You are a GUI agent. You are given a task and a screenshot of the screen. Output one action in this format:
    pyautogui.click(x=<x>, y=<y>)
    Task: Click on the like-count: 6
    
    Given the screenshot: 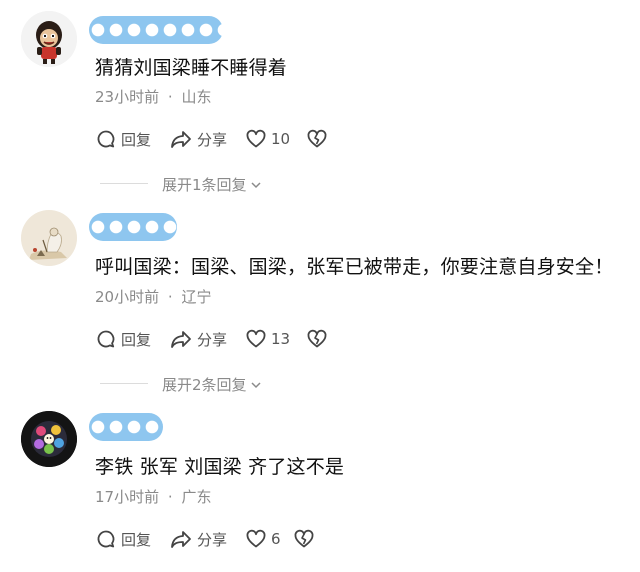 What is the action you would take?
    pyautogui.click(x=276, y=539)
    